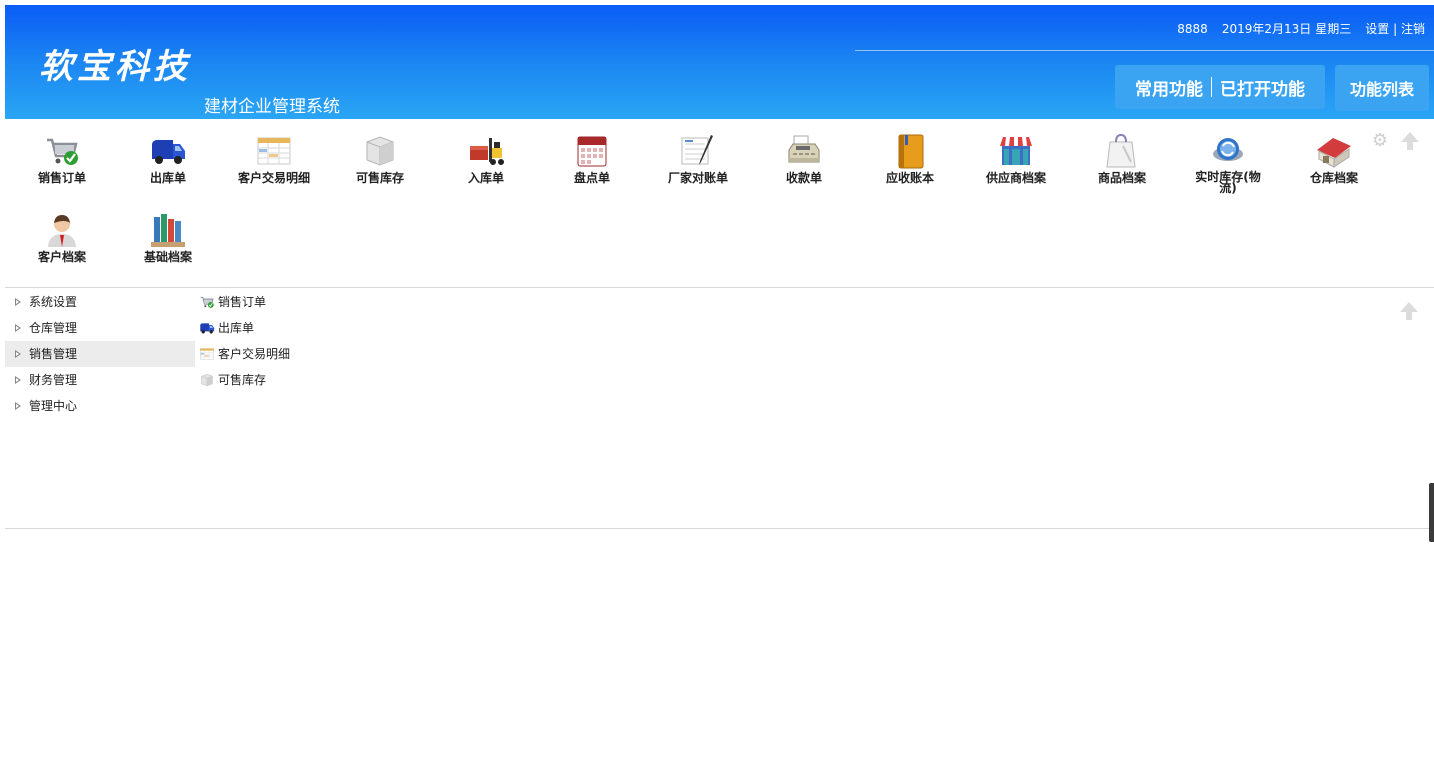 The height and width of the screenshot is (758, 1434). I want to click on function-link: 出库单, so click(299, 328).